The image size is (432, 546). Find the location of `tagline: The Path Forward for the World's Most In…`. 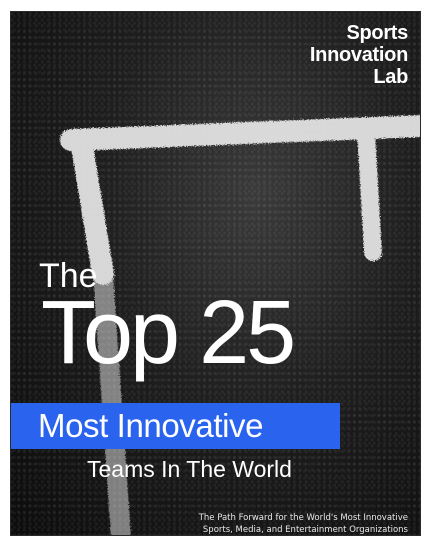

tagline: The Path Forward for the World's Most In… is located at coordinates (303, 523).